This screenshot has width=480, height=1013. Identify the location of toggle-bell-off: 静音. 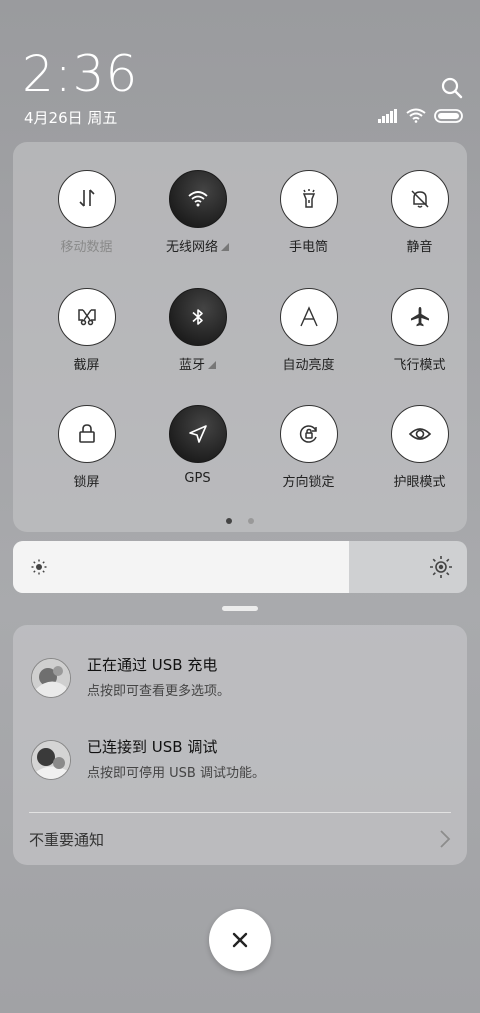
(419, 212).